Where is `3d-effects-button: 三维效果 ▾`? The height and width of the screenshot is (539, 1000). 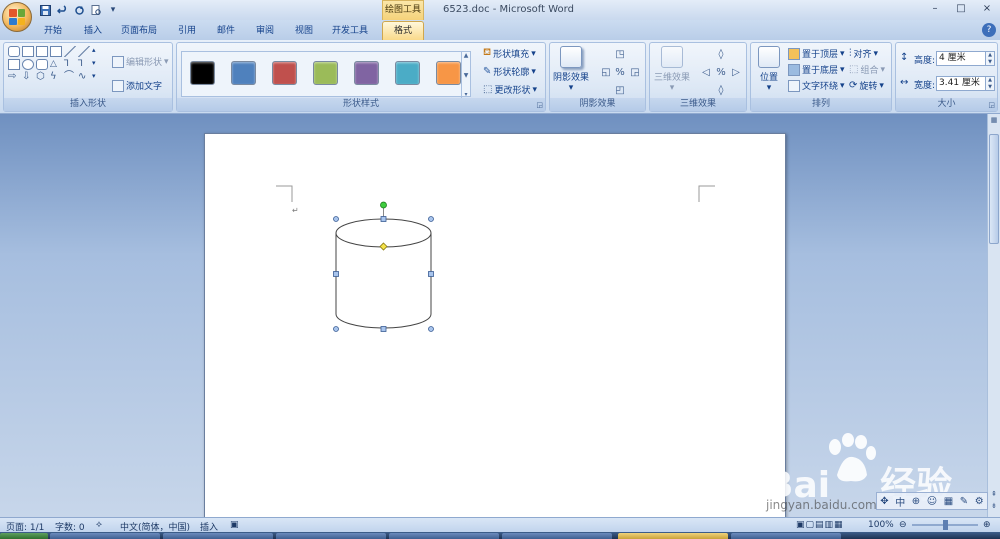
3d-effects-button: 三维效果 ▾ is located at coordinates (672, 69).